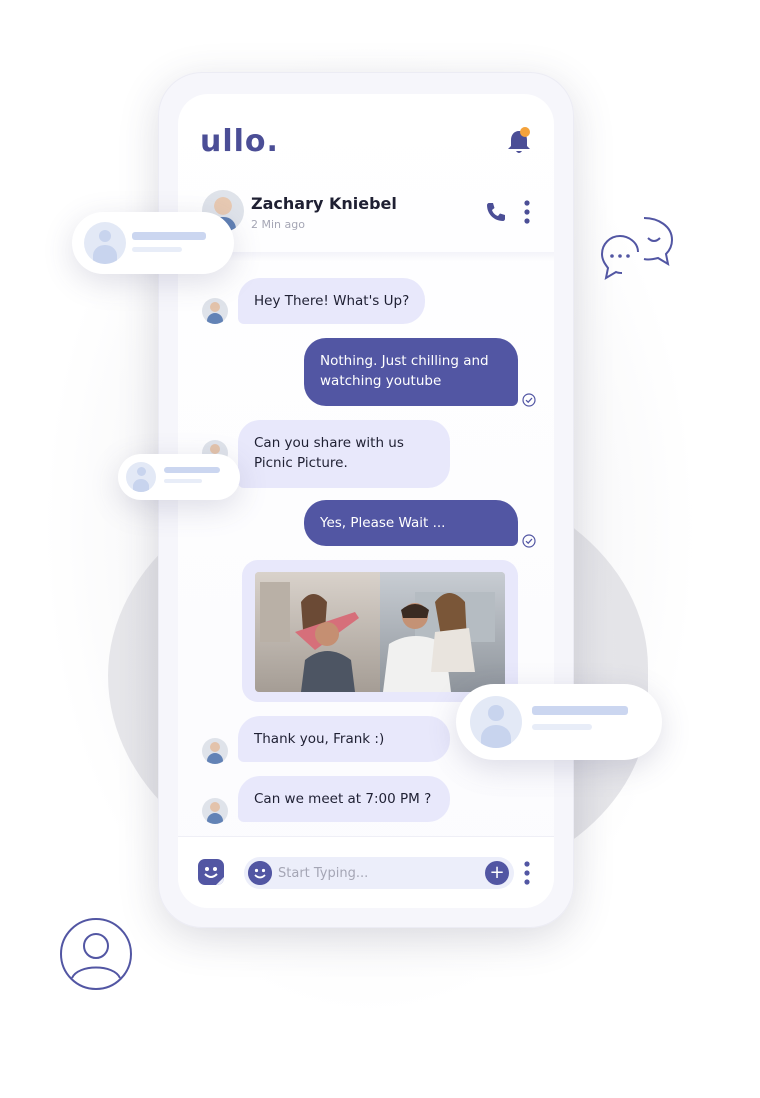 This screenshot has width=760, height=1098. I want to click on shared-photo, so click(380, 632).